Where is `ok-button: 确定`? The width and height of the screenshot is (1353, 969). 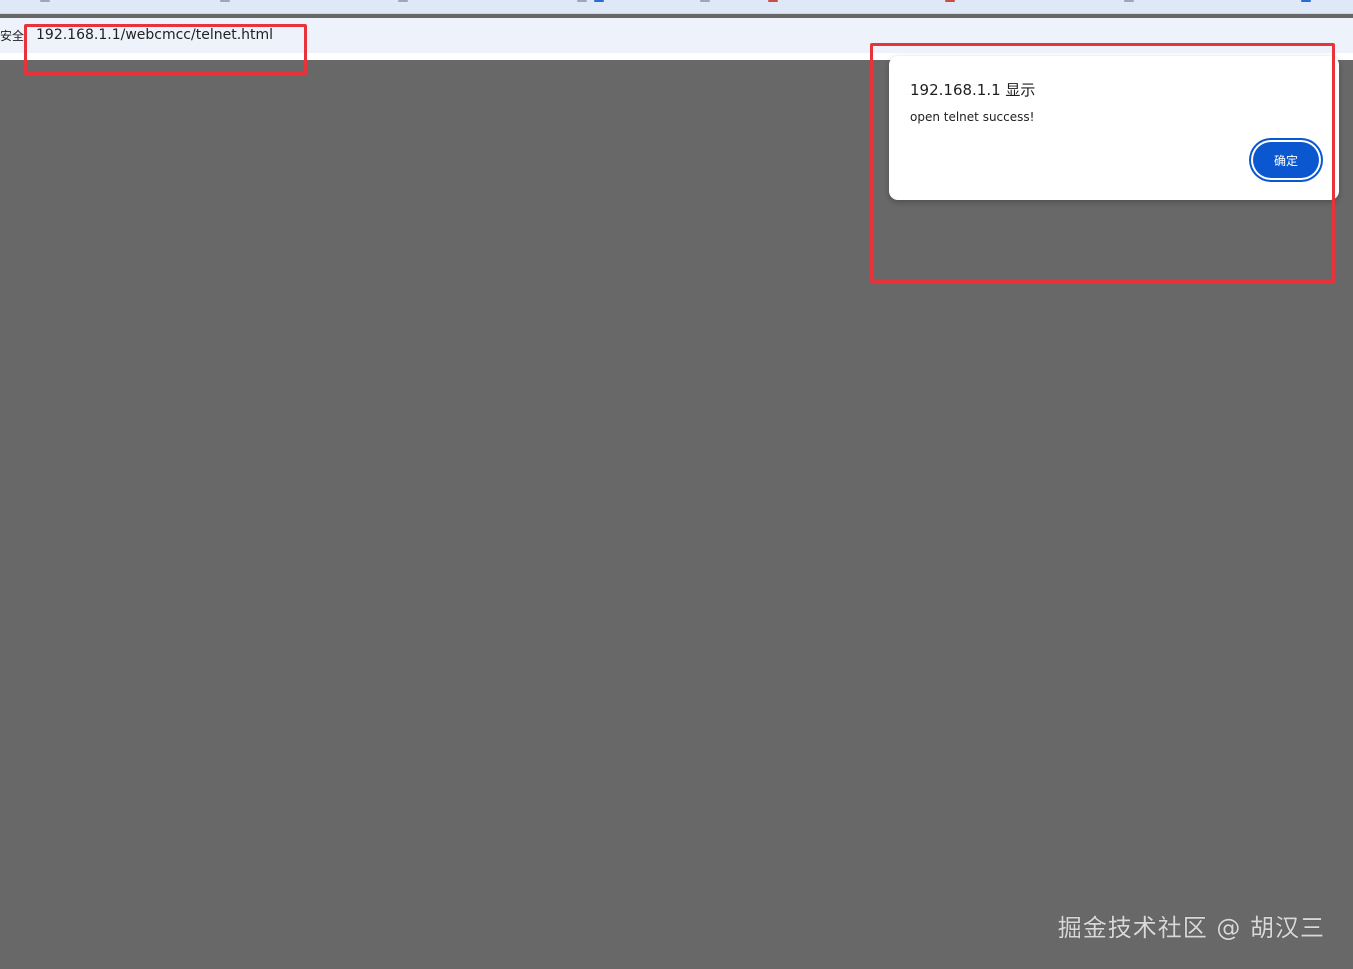
ok-button: 确定 is located at coordinates (1286, 160).